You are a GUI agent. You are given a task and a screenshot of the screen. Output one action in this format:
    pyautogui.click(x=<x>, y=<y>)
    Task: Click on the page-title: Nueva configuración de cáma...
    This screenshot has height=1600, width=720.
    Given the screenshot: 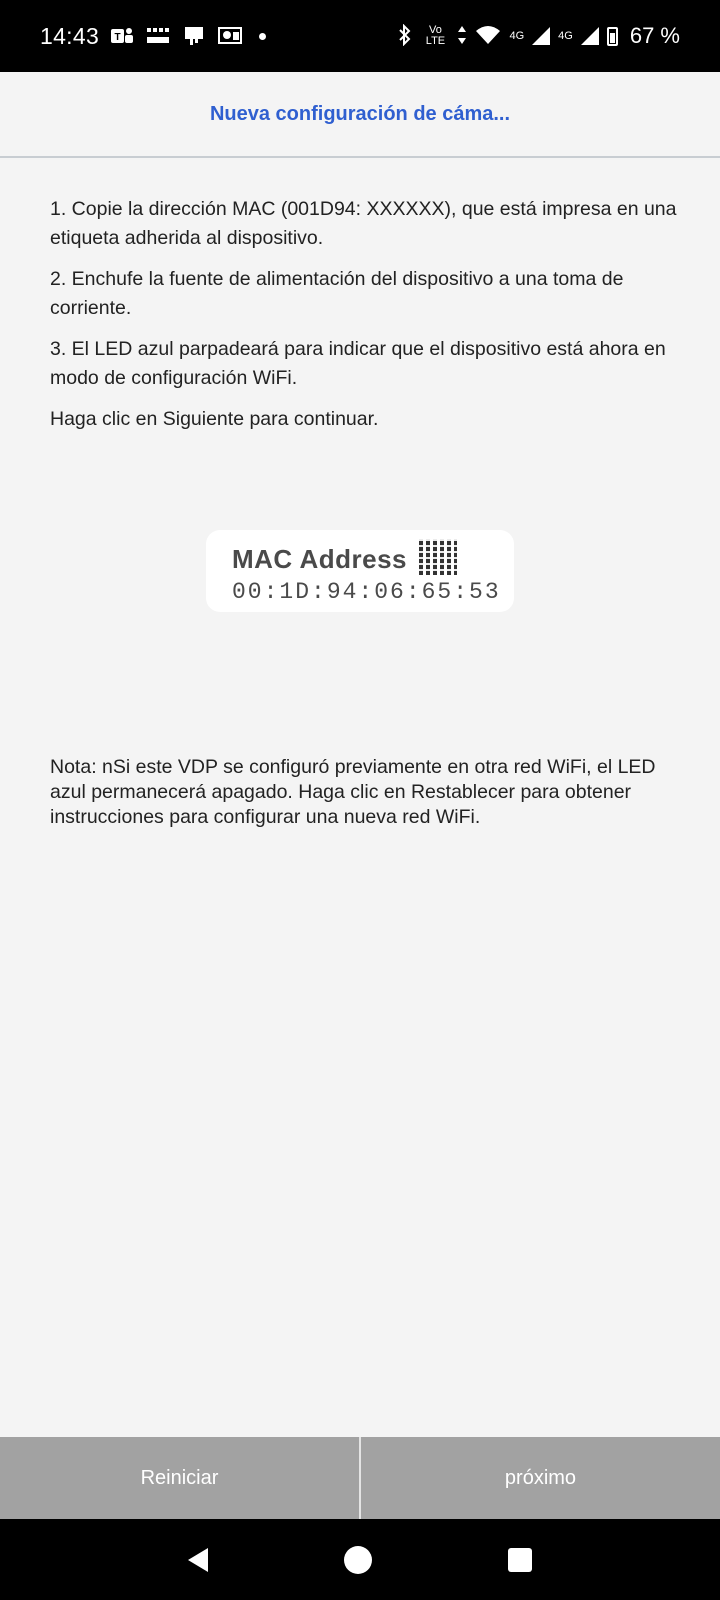 What is the action you would take?
    pyautogui.click(x=360, y=113)
    